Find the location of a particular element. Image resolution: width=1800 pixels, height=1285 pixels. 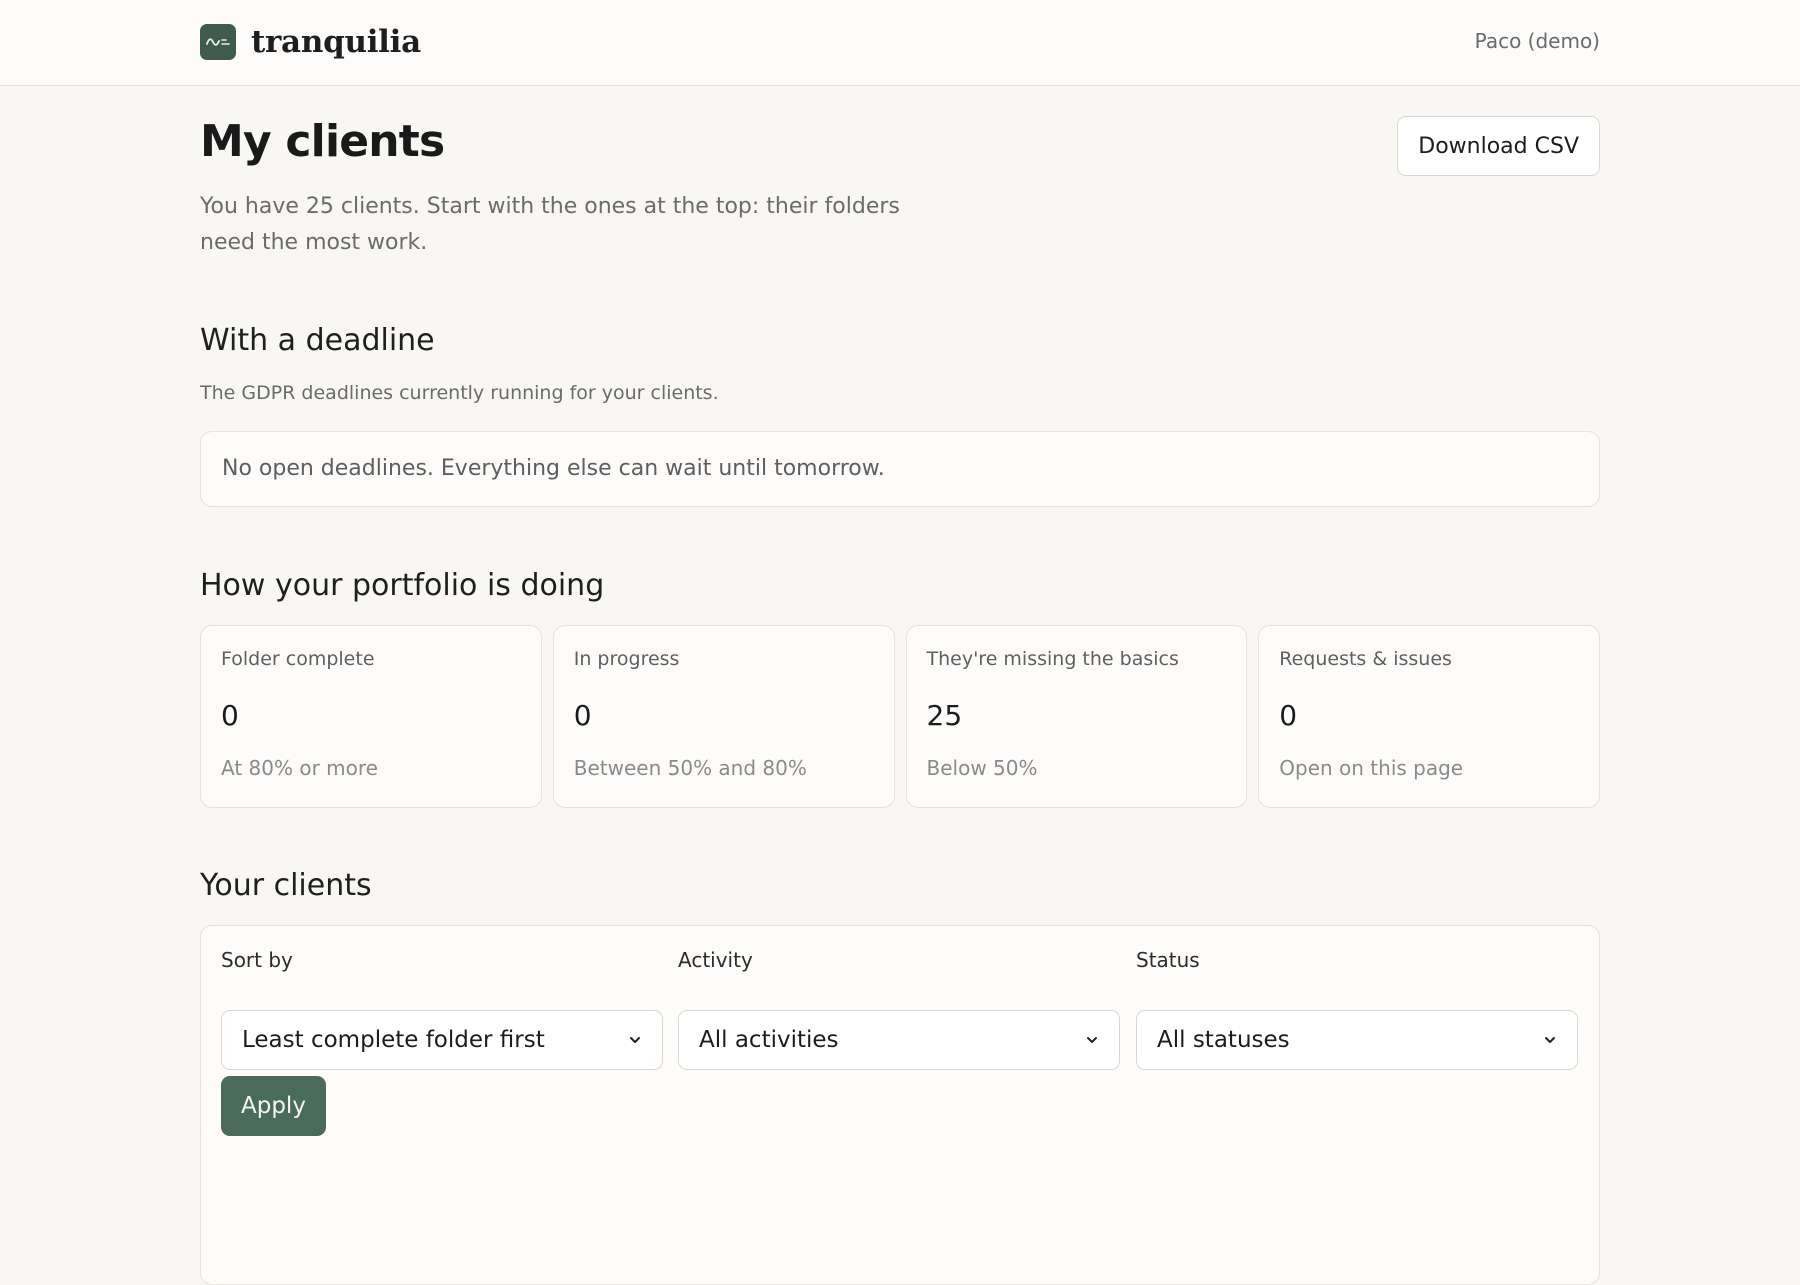

stat-card-folder-complete: Folder complete 0 At 80% or more is located at coordinates (371, 716).